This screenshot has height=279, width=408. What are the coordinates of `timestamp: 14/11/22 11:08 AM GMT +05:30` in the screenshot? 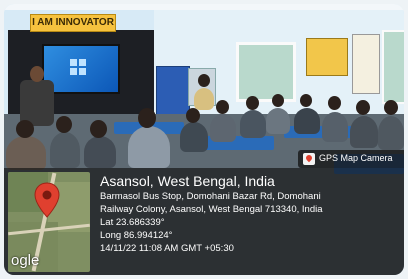 It's located at (167, 248).